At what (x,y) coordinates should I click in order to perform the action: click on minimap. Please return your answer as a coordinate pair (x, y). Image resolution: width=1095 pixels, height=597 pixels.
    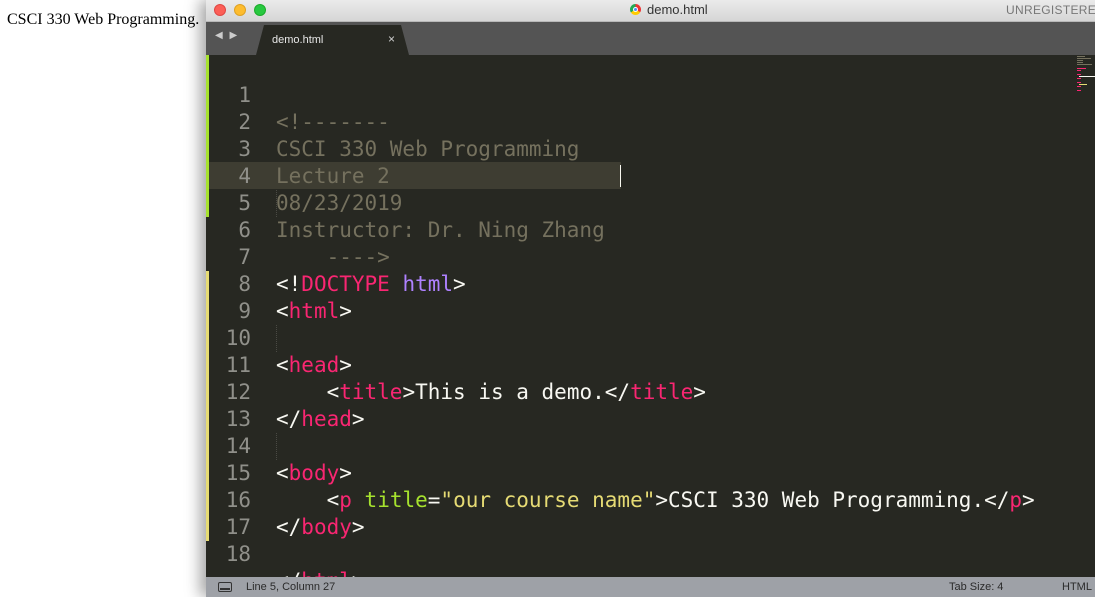
    Looking at the image, I should click on (1085, 75).